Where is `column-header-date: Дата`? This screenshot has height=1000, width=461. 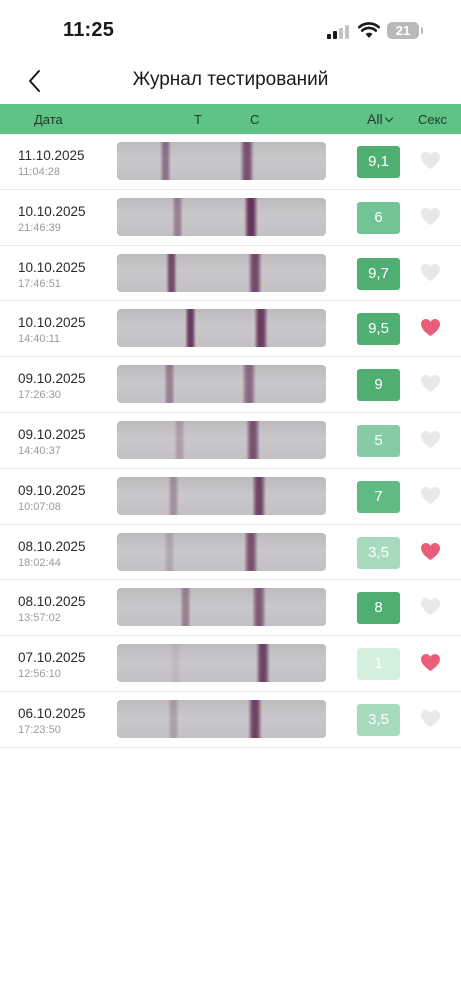 column-header-date: Дата is located at coordinates (48, 119).